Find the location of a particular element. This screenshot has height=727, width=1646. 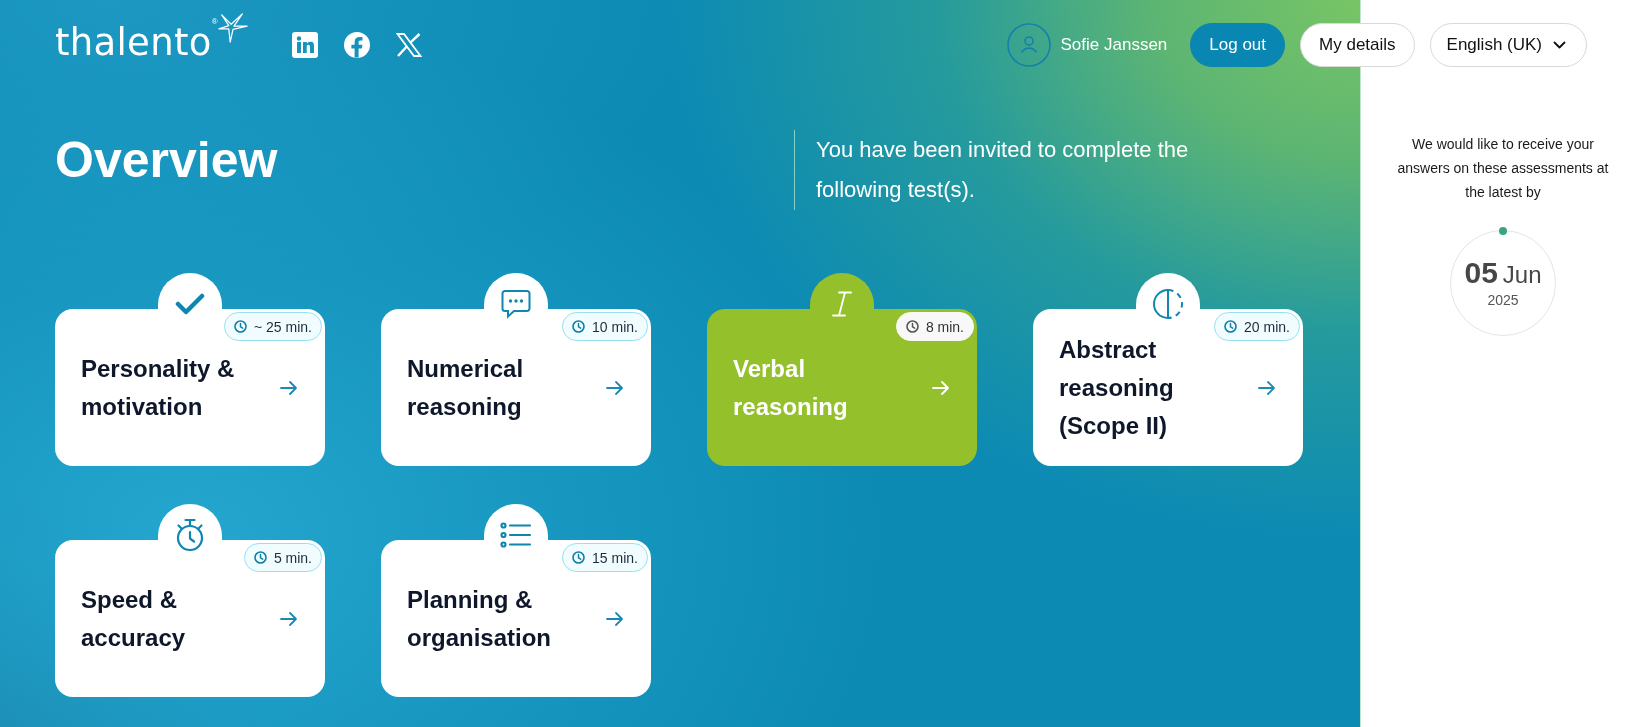

test-card: Personality & motivation ~ 25 min. is located at coordinates (190, 387).